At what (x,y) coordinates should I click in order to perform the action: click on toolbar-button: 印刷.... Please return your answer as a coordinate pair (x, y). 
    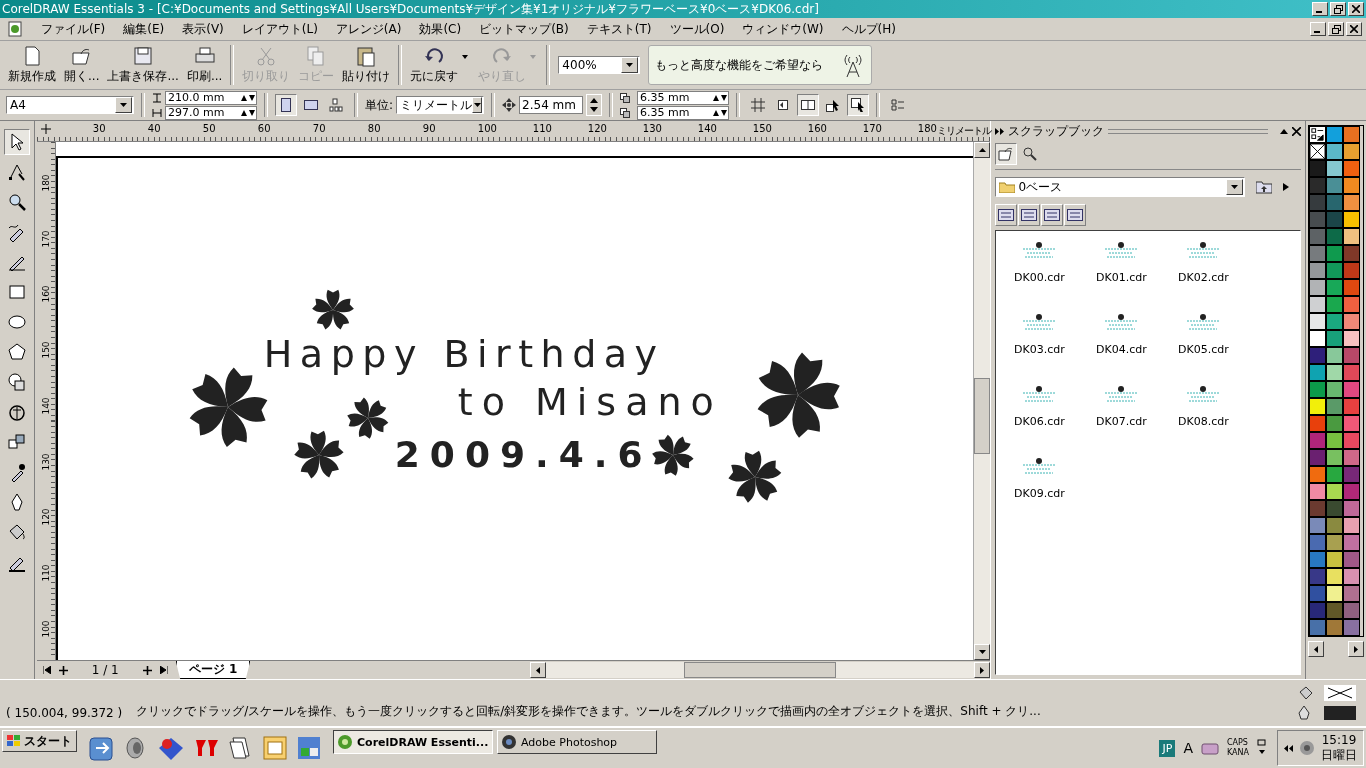
    Looking at the image, I should click on (204, 65).